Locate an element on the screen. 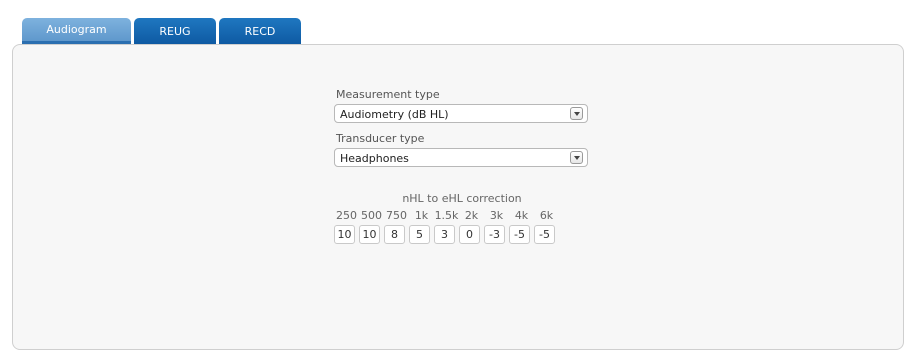 Image resolution: width=917 pixels, height=352 pixels. transducer-type-value: Headphones is located at coordinates (374, 158).